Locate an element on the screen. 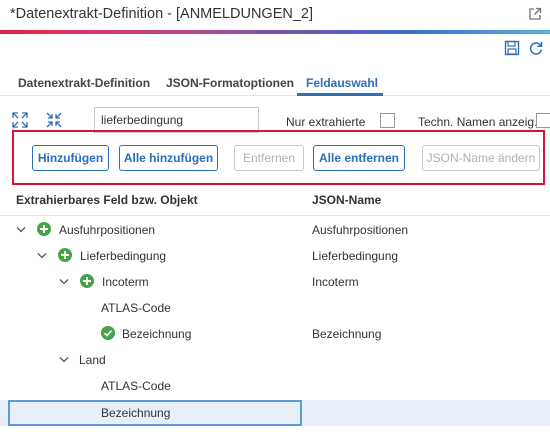 The height and width of the screenshot is (435, 550). change-json-name-button: JSON-Name ändern is located at coordinates (481, 158).